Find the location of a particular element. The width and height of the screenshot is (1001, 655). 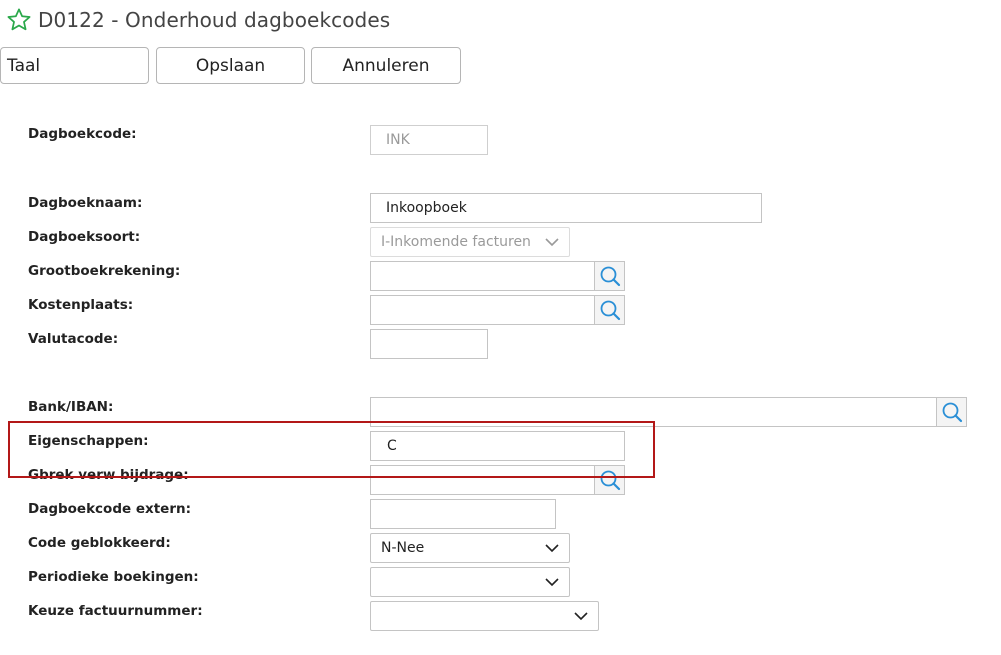

dagboekcode-field: INK is located at coordinates (429, 140).